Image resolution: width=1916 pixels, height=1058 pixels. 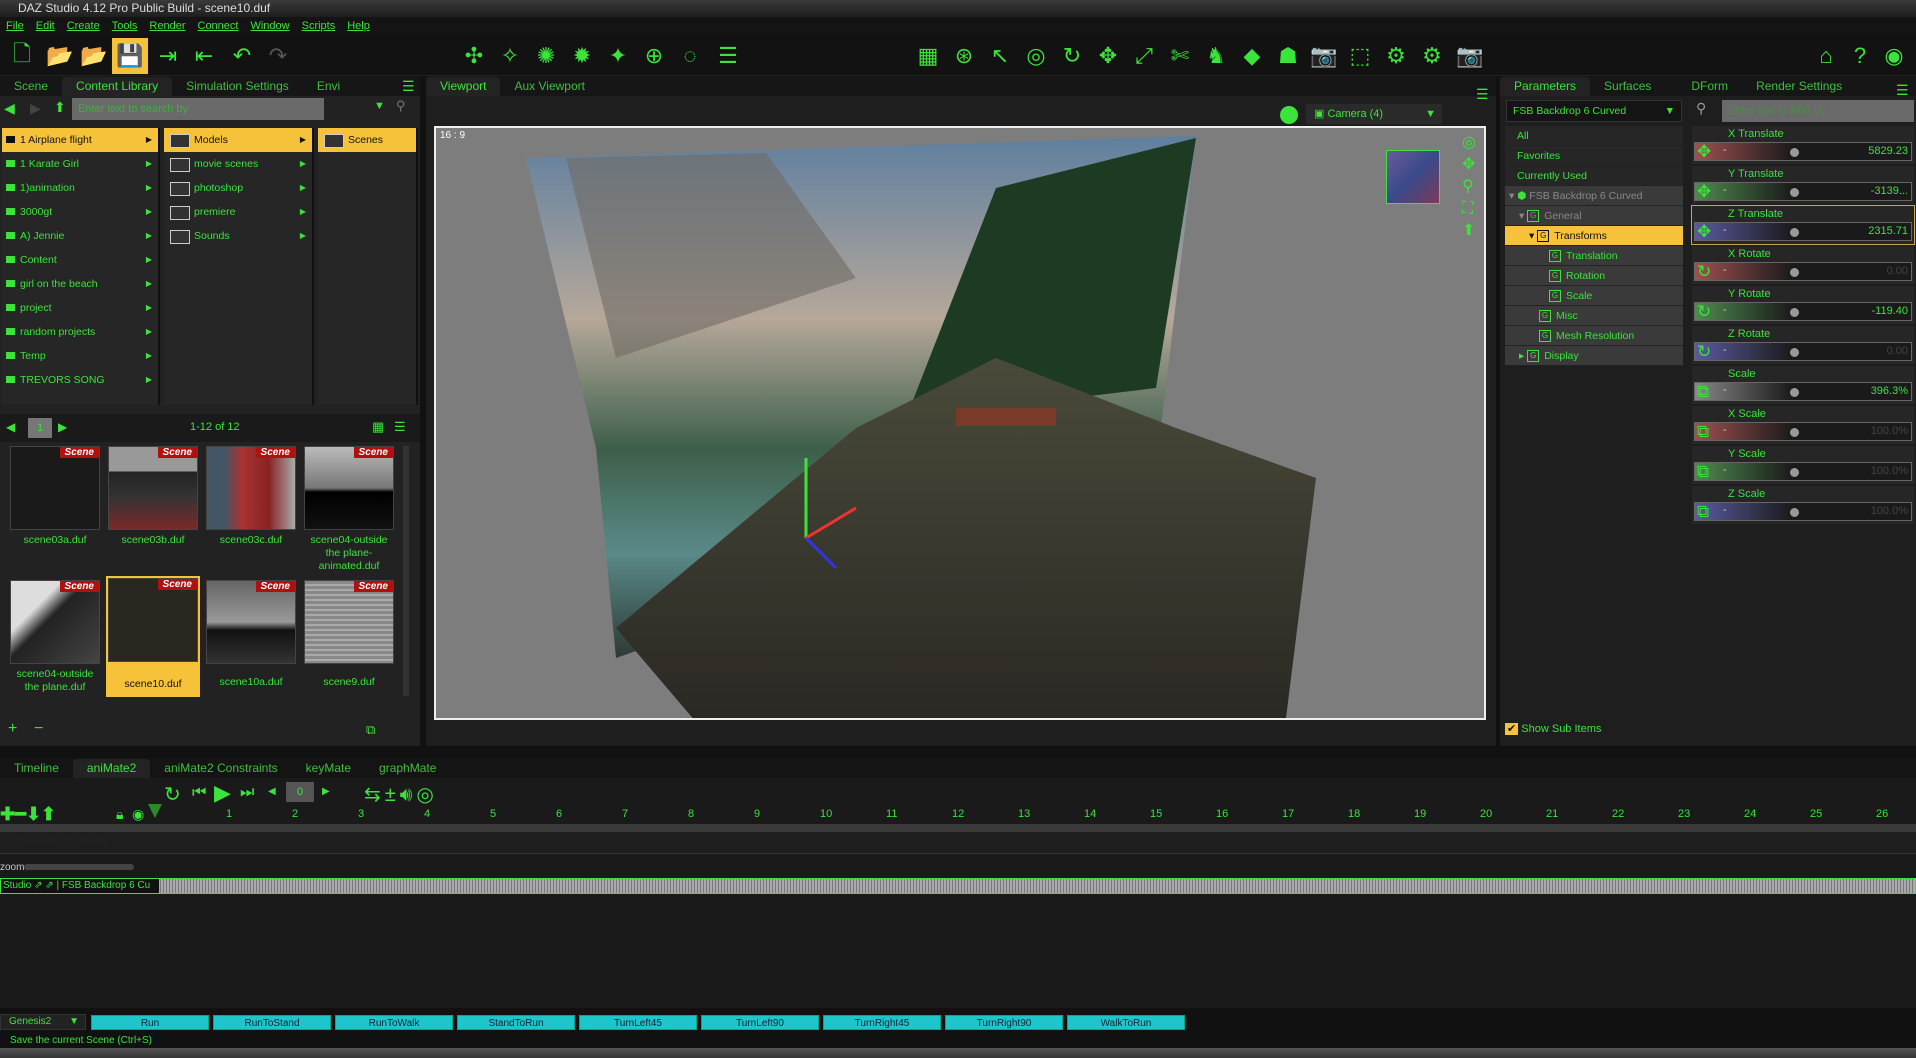 What do you see at coordinates (222, 793) in the screenshot?
I see `play-icon: ▶` at bounding box center [222, 793].